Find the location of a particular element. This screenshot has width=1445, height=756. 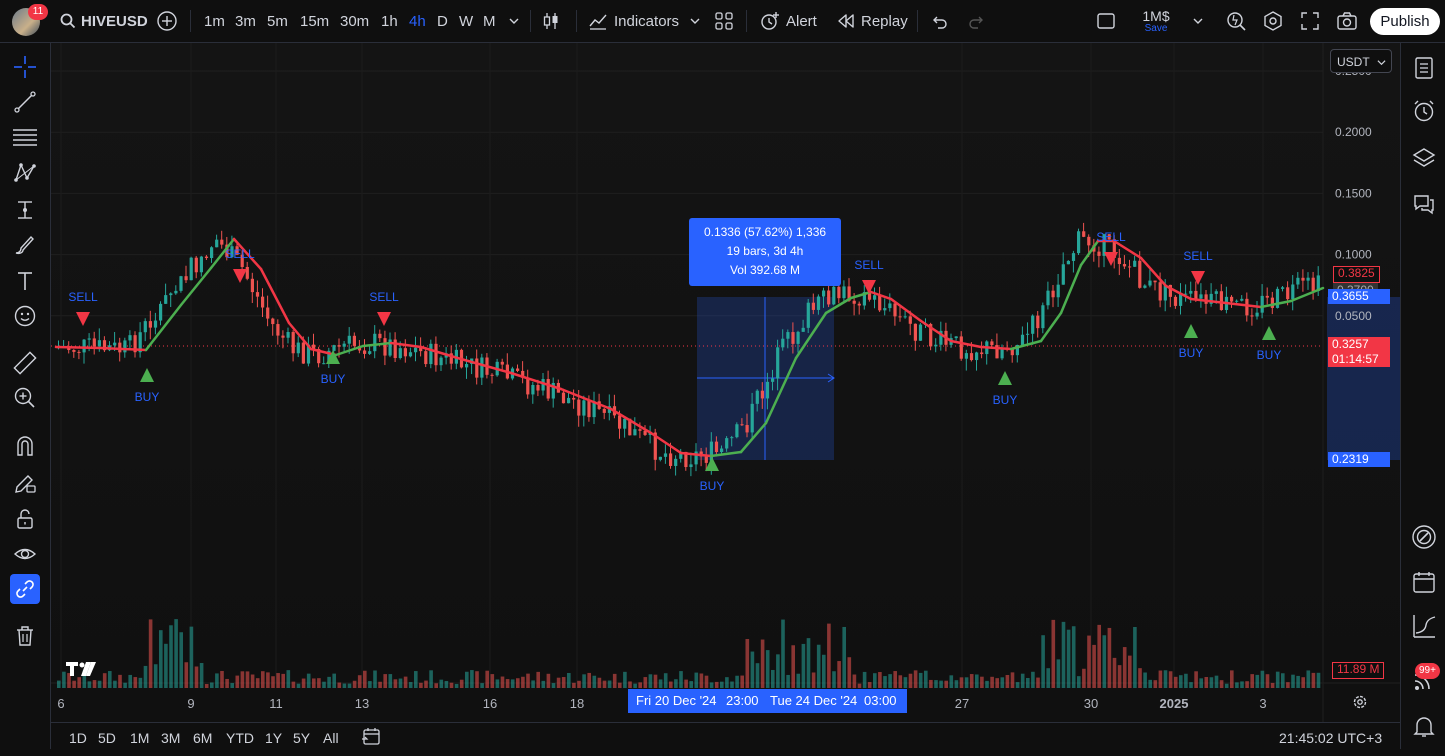

range-1m: 1M is located at coordinates (139, 736).